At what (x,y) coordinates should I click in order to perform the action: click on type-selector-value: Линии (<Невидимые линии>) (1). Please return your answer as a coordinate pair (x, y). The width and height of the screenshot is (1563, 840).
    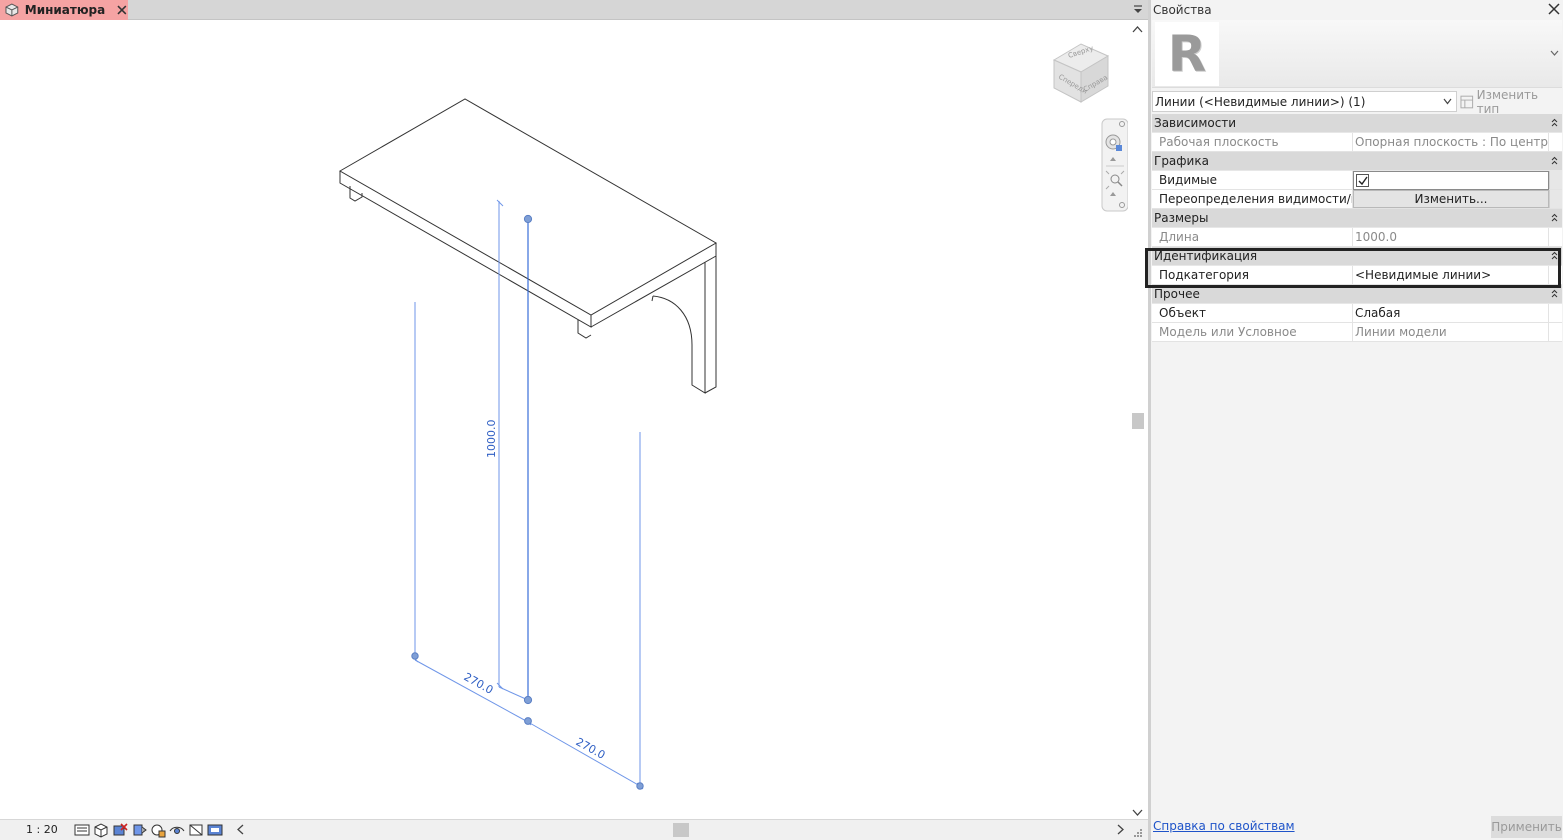
    Looking at the image, I should click on (1260, 101).